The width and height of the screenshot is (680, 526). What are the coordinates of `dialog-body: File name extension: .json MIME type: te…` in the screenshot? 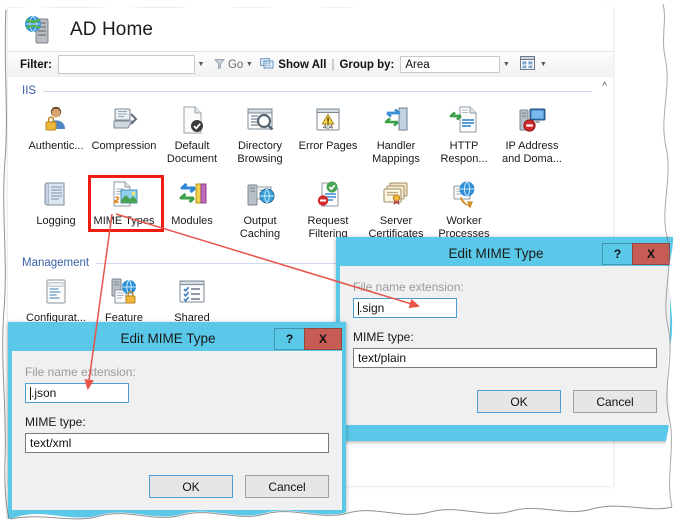 It's located at (177, 430).